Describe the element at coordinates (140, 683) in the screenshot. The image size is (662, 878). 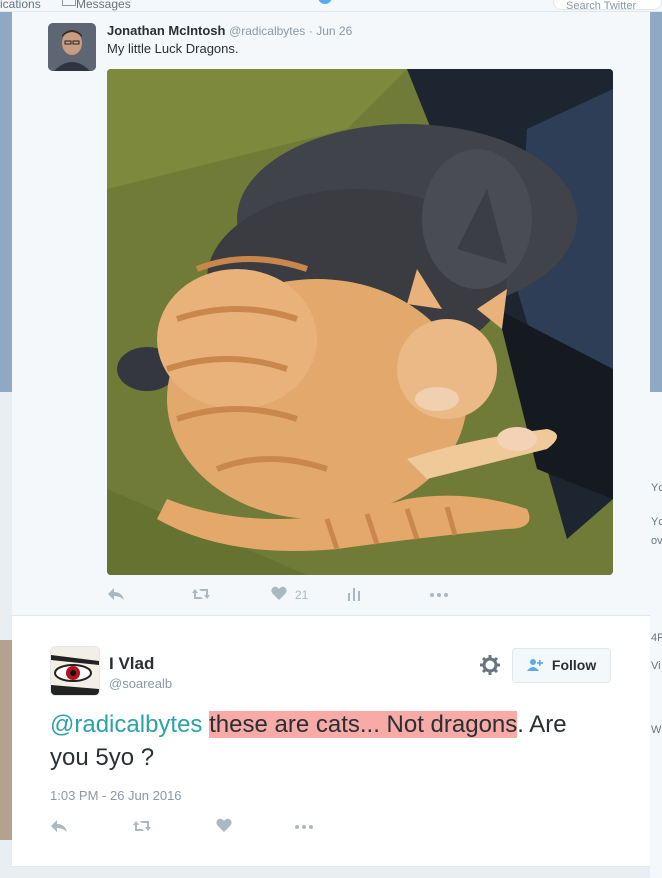
I see `author-handle: @soarealb` at that location.